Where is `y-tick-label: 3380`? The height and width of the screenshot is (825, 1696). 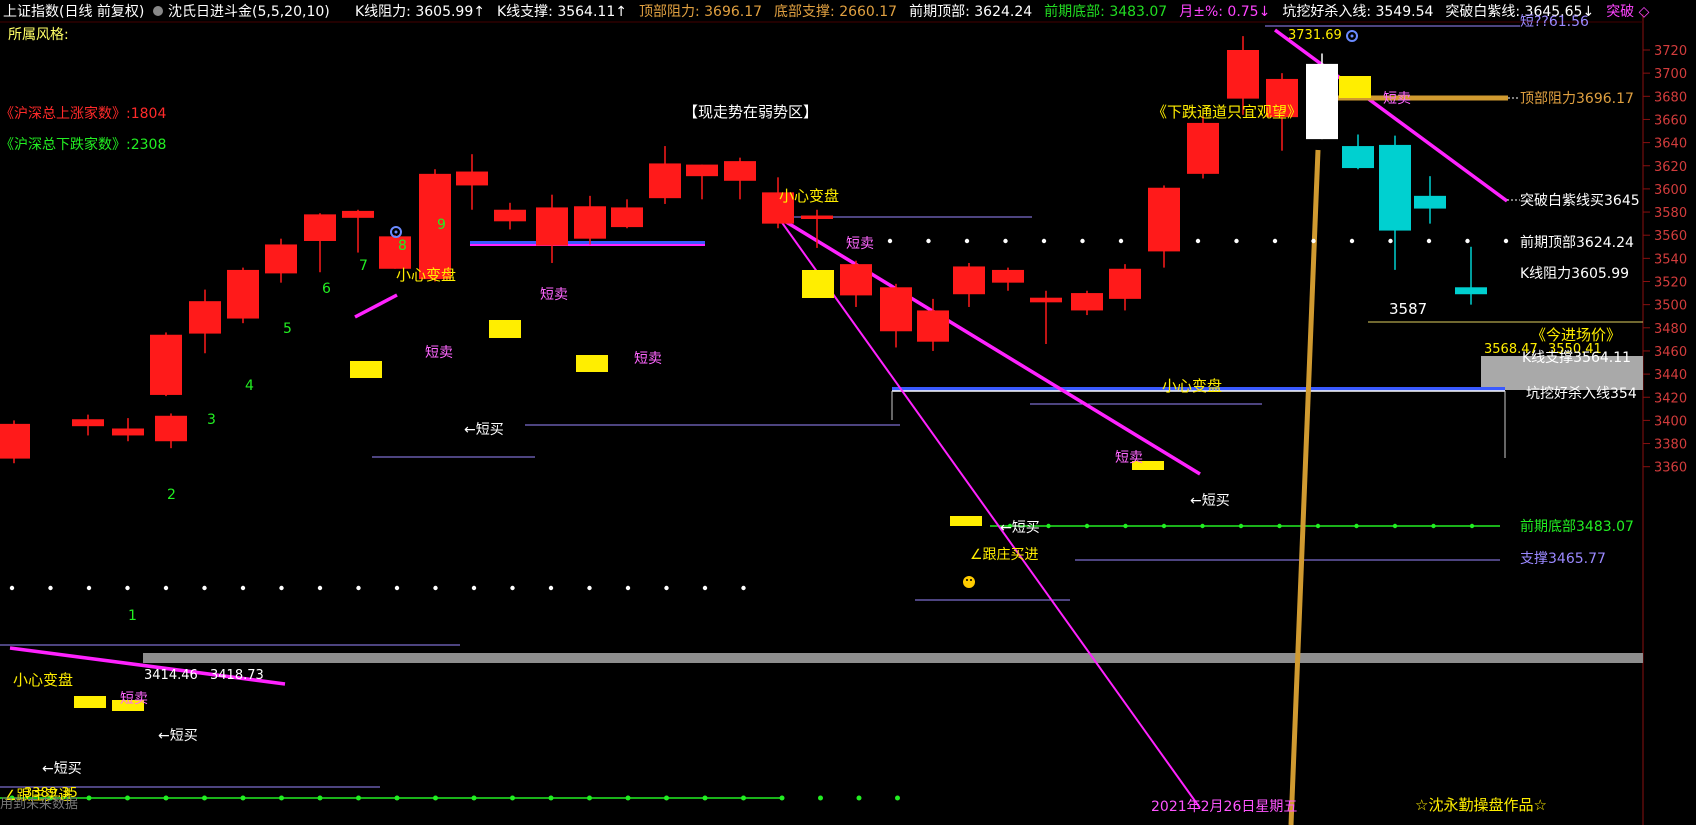
y-tick-label: 3380 is located at coordinates (1670, 445).